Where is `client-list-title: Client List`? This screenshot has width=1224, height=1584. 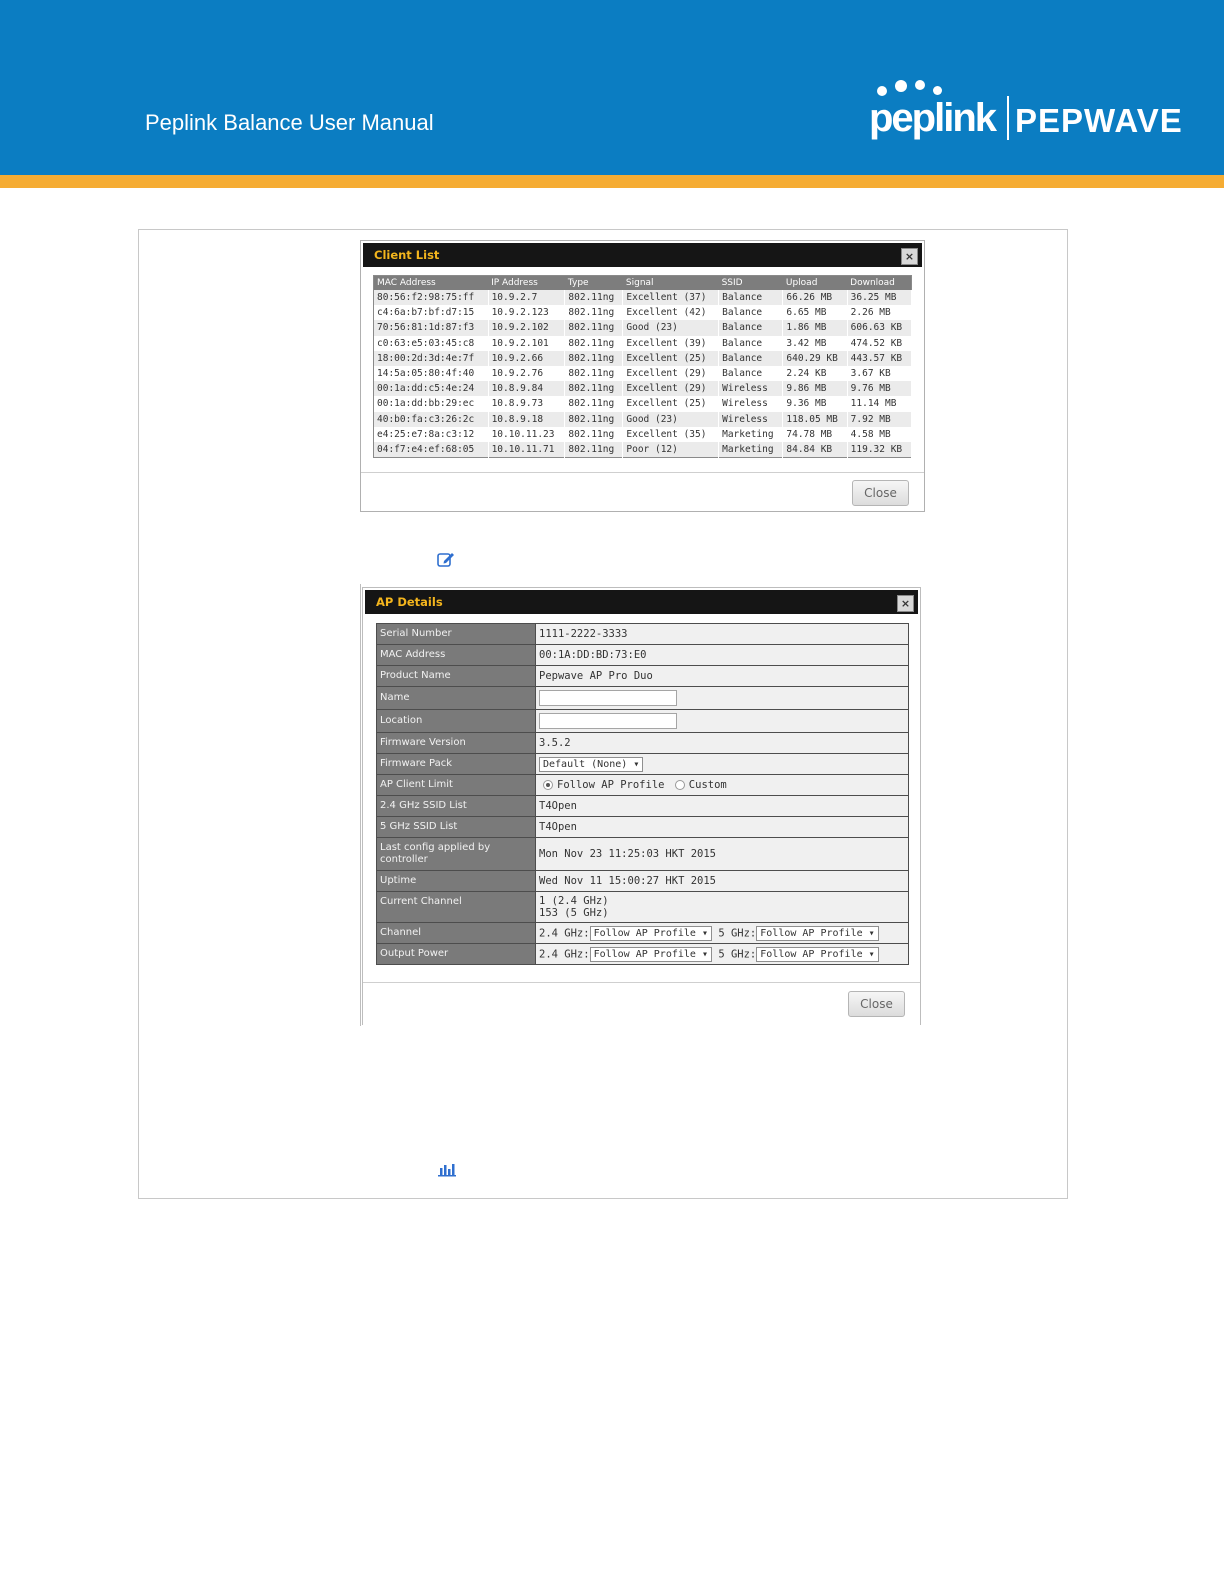 client-list-title: Client List is located at coordinates (407, 255).